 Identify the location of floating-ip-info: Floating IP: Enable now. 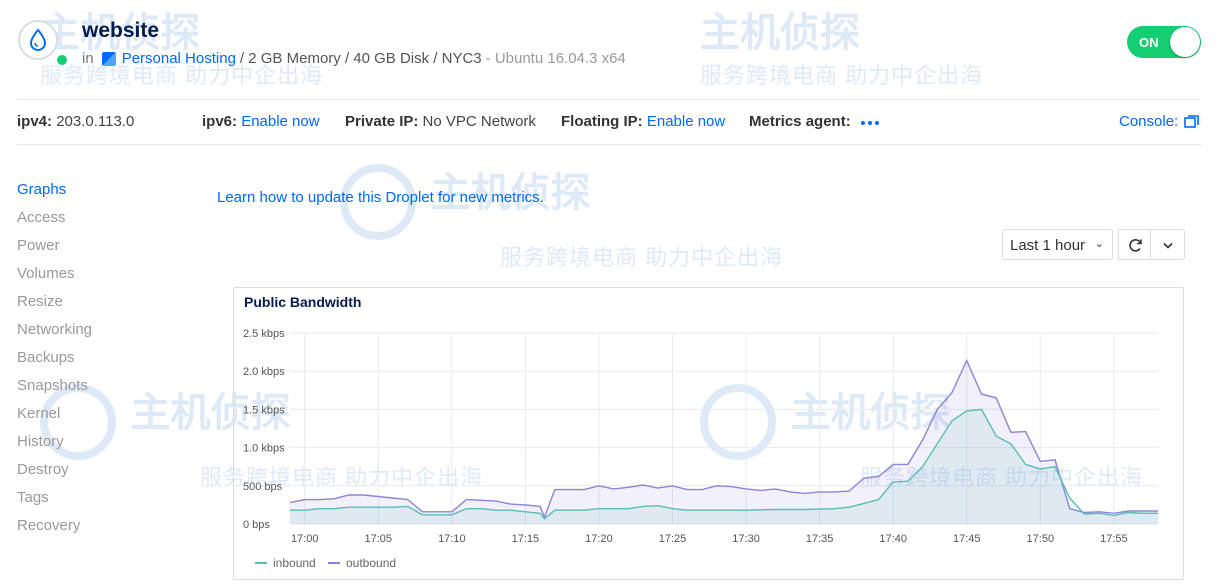
(643, 121).